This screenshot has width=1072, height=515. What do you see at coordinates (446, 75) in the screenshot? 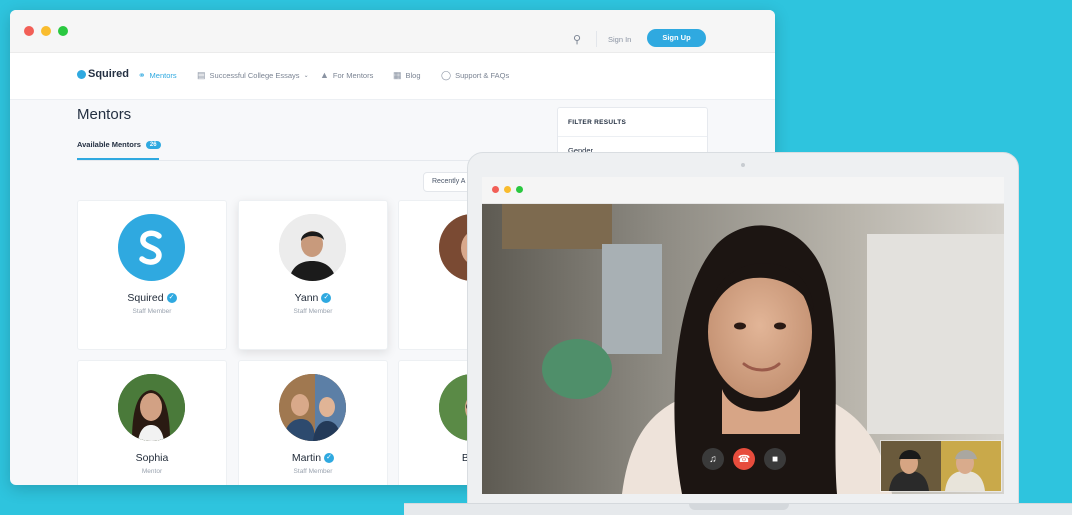
I see `chat-icon: ◯` at bounding box center [446, 75].